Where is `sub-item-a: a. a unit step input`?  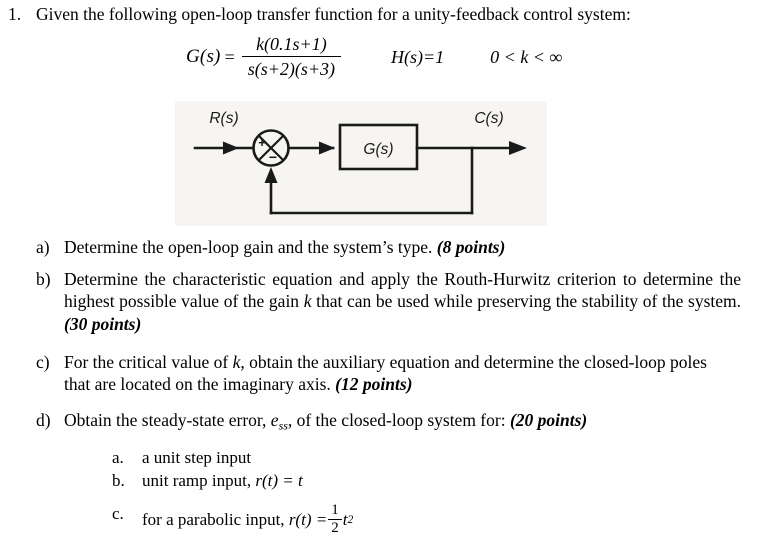
sub-item-a: a. a unit step input is located at coordinates (181, 458).